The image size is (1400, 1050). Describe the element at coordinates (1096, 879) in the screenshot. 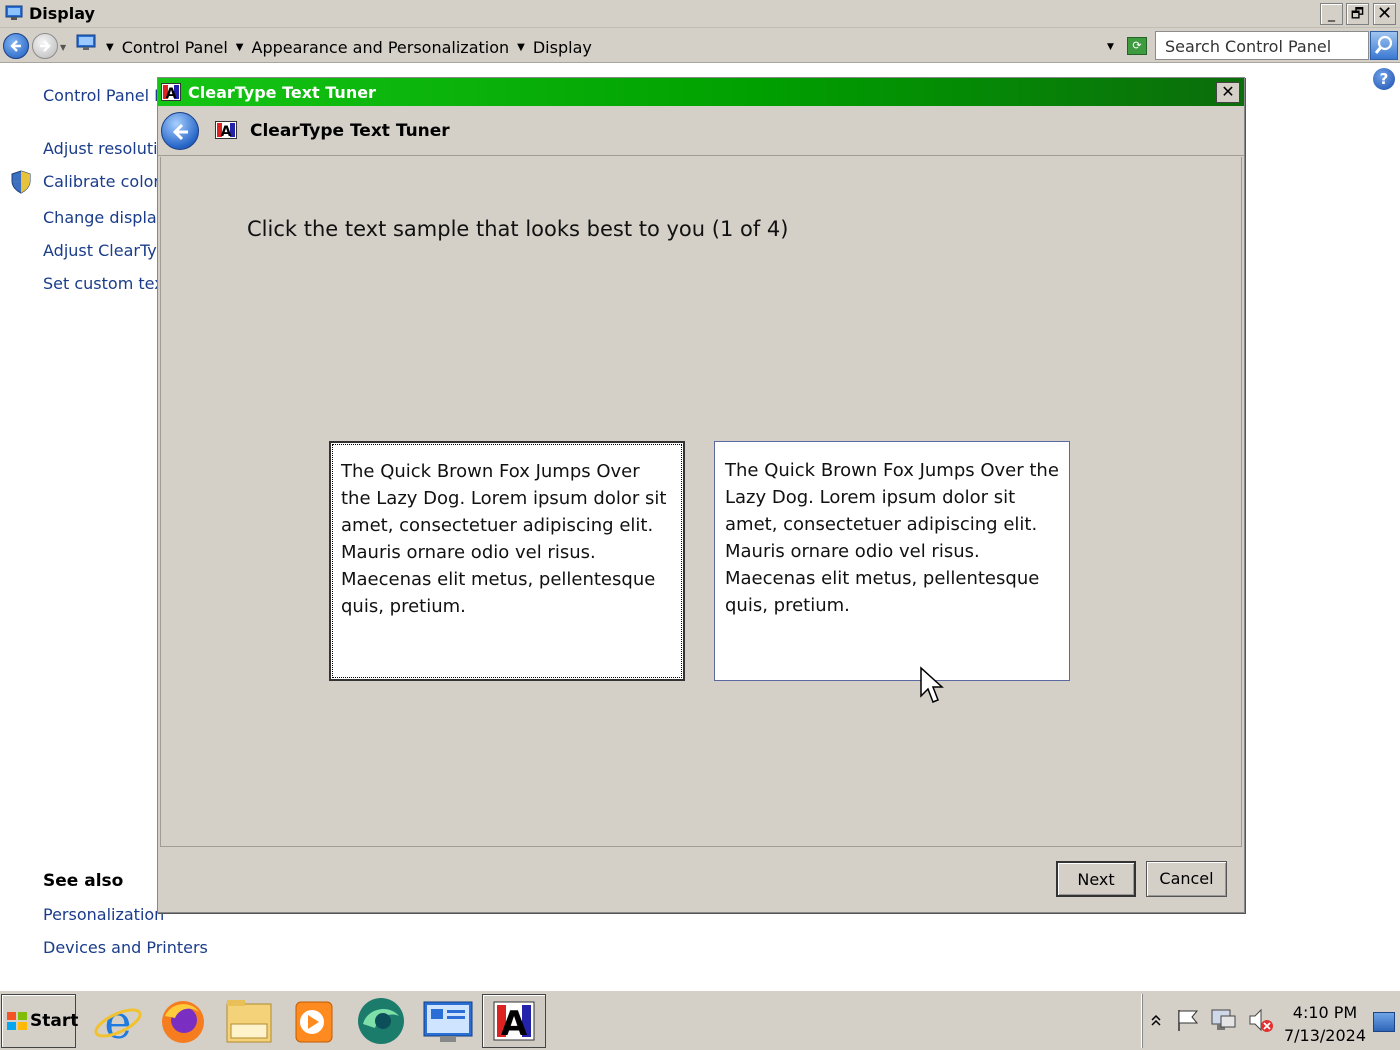

I see `next-button: Next` at that location.